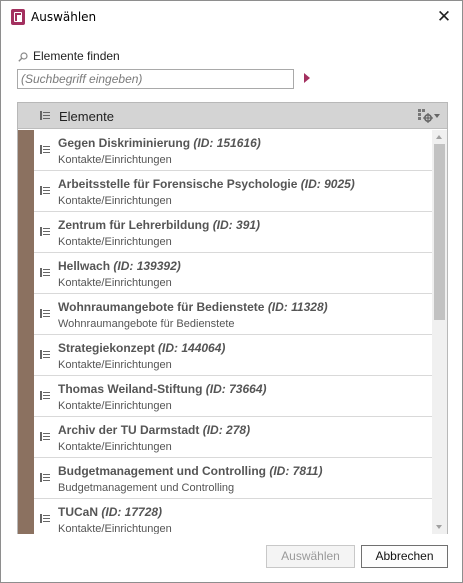 Image resolution: width=463 pixels, height=583 pixels. What do you see at coordinates (45, 115) in the screenshot?
I see `list-icon` at bounding box center [45, 115].